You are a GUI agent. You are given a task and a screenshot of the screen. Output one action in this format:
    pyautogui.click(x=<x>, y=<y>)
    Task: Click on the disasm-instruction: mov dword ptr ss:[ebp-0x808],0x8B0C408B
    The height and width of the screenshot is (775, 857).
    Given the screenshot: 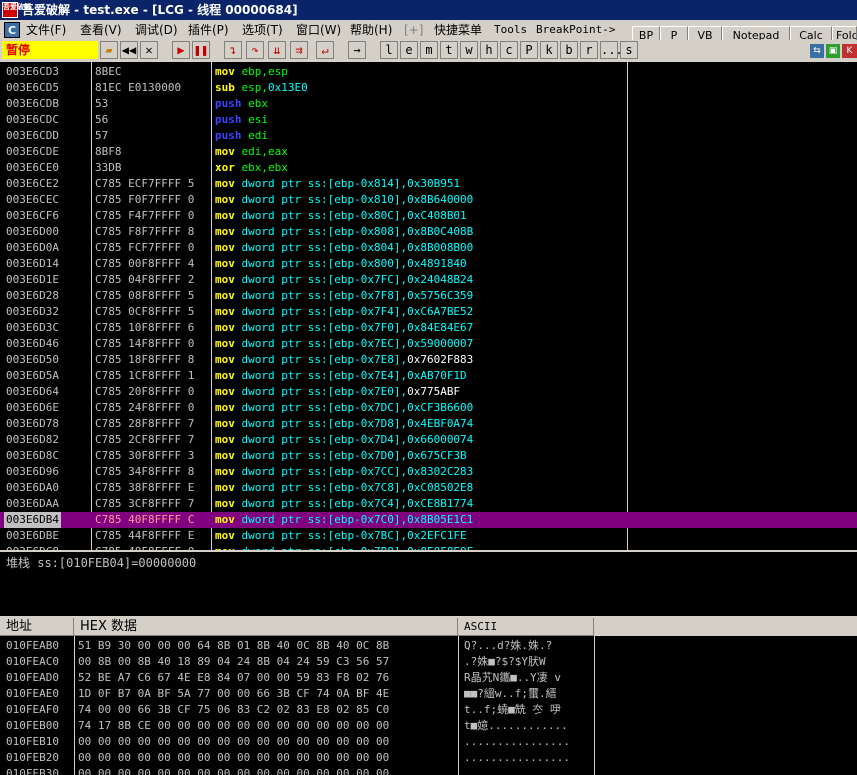 What is the action you would take?
    pyautogui.click(x=344, y=232)
    